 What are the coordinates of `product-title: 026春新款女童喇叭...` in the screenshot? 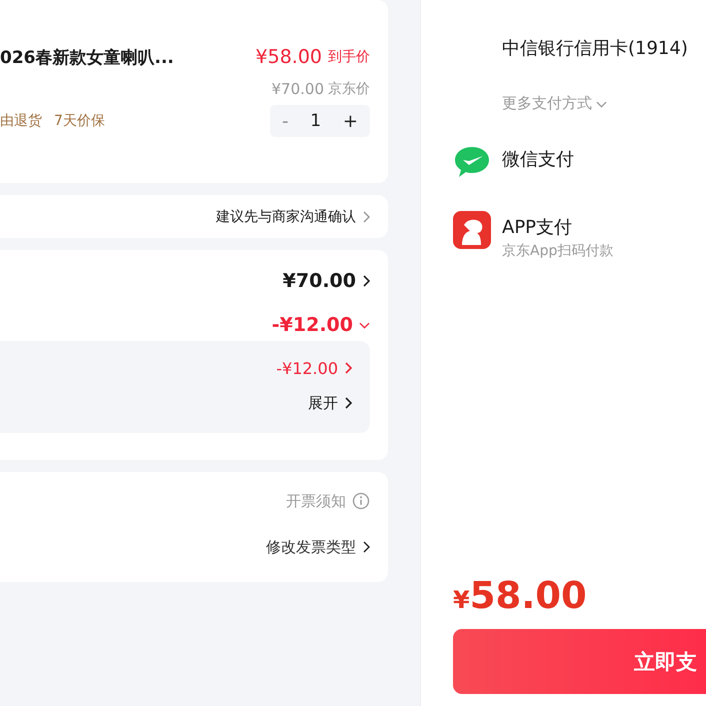 It's located at (128, 57).